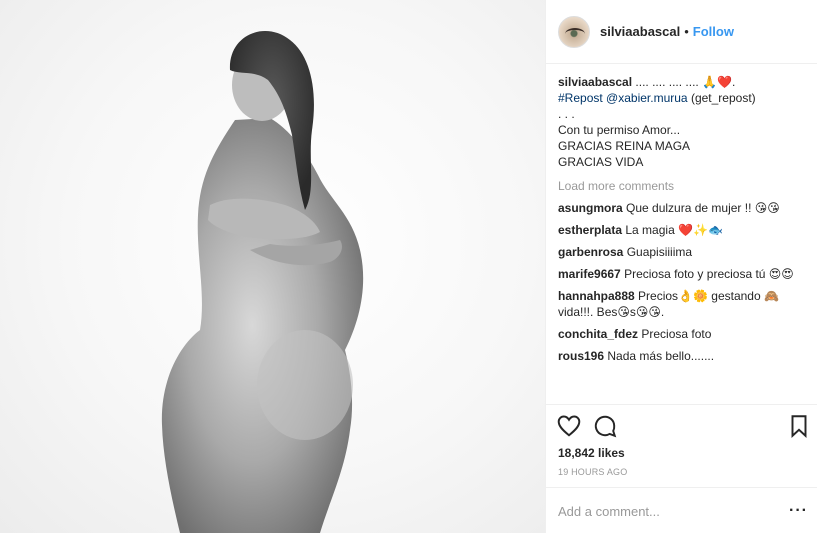 Image resolution: width=817 pixels, height=533 pixels. I want to click on comment-icon, so click(605, 426).